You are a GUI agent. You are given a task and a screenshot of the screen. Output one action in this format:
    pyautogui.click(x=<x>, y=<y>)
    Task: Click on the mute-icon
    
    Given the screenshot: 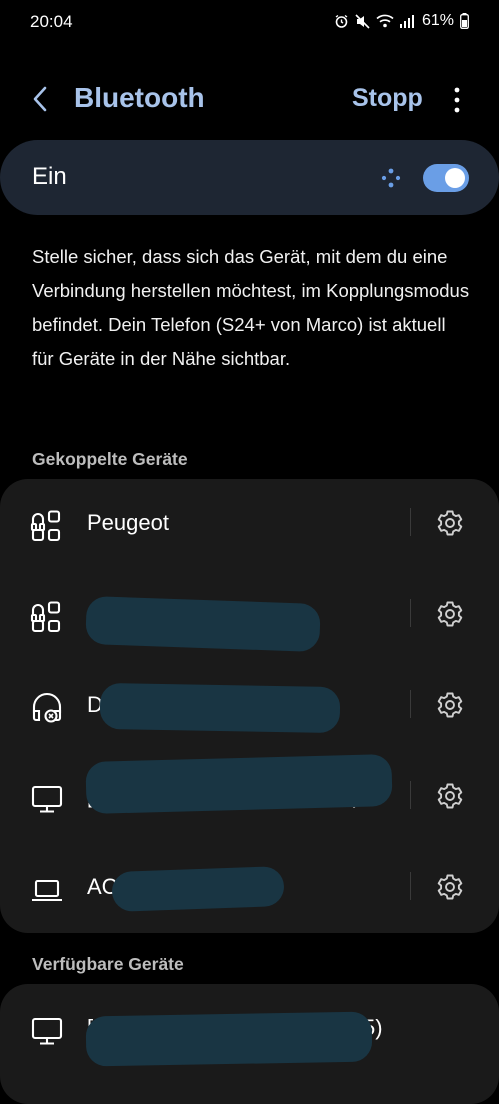 What is the action you would take?
    pyautogui.click(x=362, y=21)
    